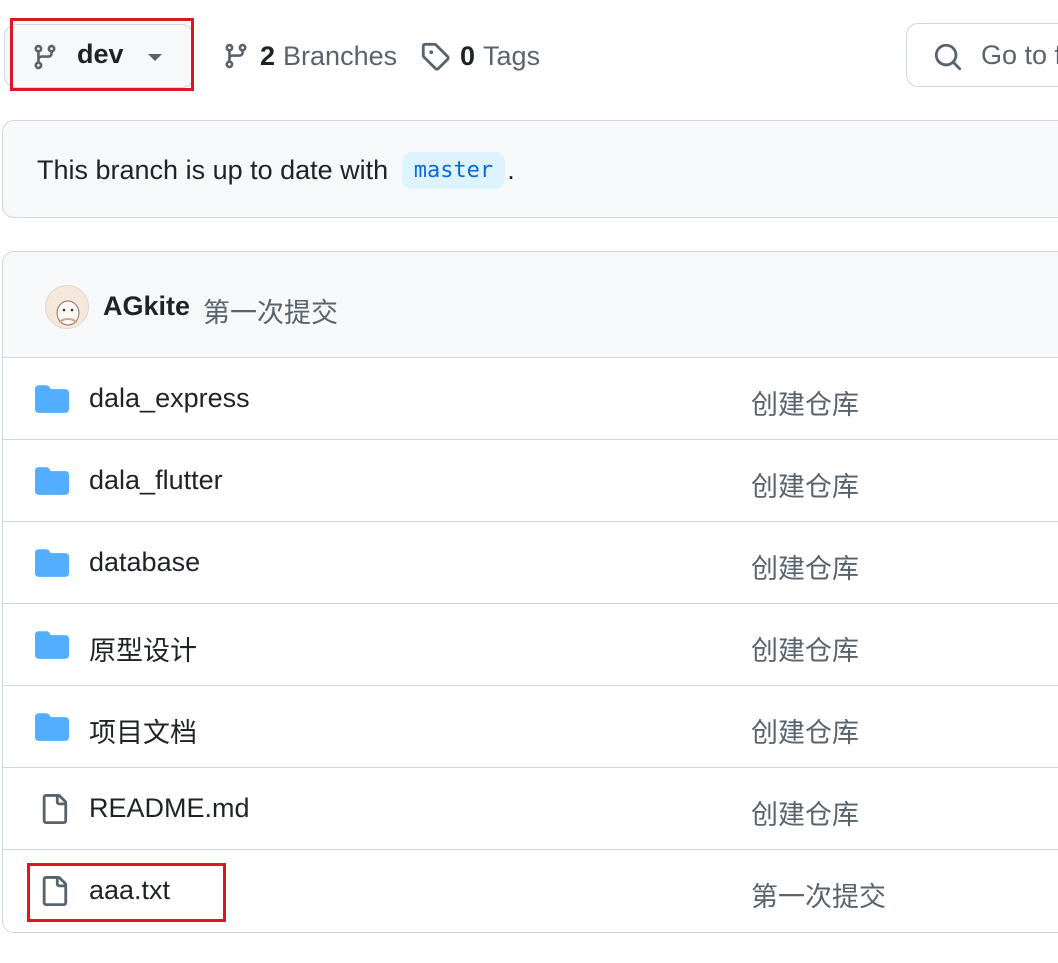  Describe the element at coordinates (512, 55) in the screenshot. I see `tags-label: Tags` at that location.